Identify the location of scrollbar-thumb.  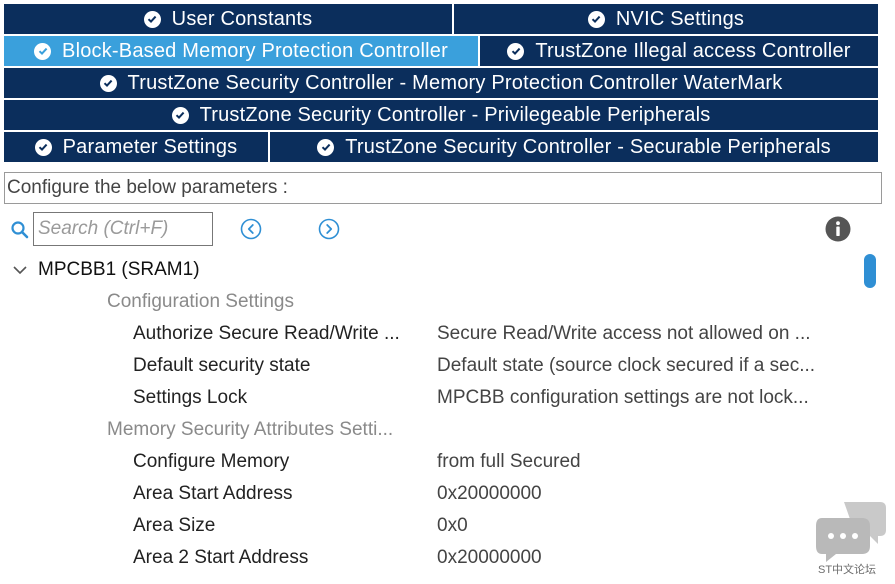
(870, 271).